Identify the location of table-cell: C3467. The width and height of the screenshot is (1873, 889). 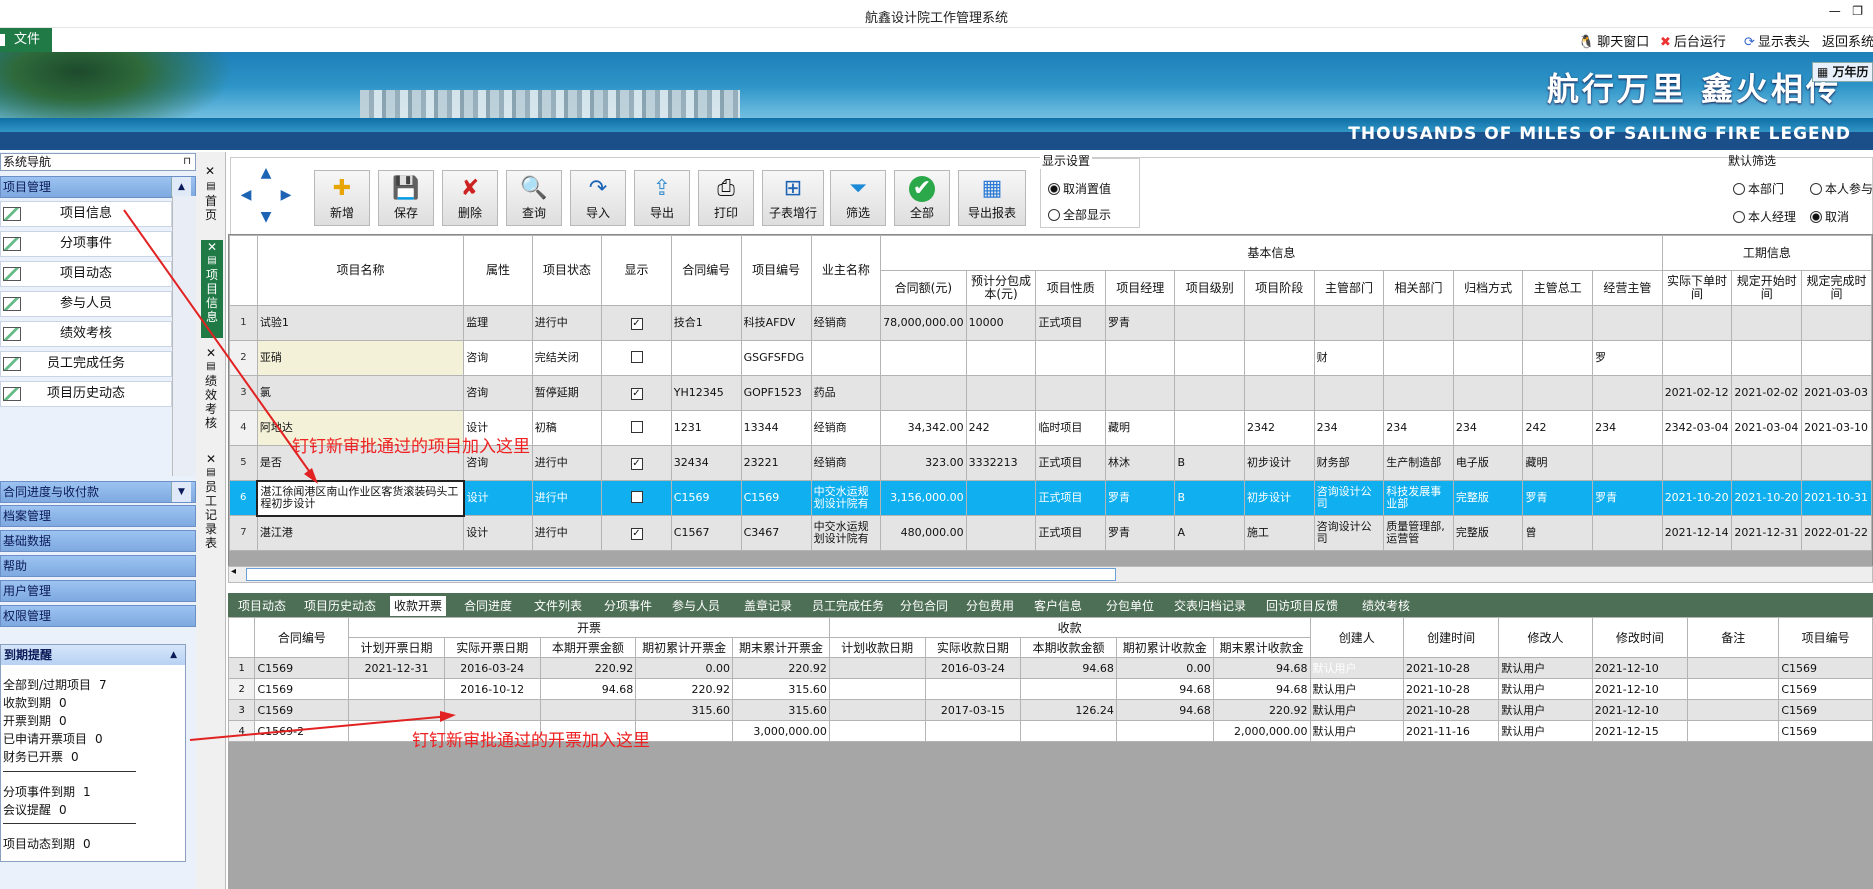
(776, 533).